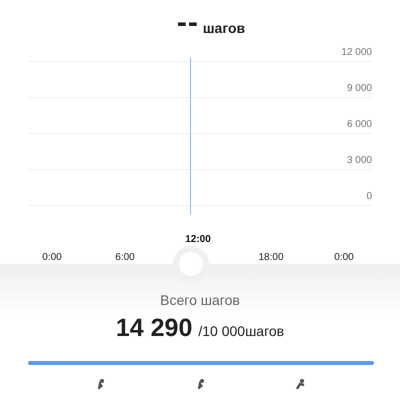 This screenshot has width=400, height=400. What do you see at coordinates (154, 328) in the screenshot?
I see `total-steps: 14 290` at bounding box center [154, 328].